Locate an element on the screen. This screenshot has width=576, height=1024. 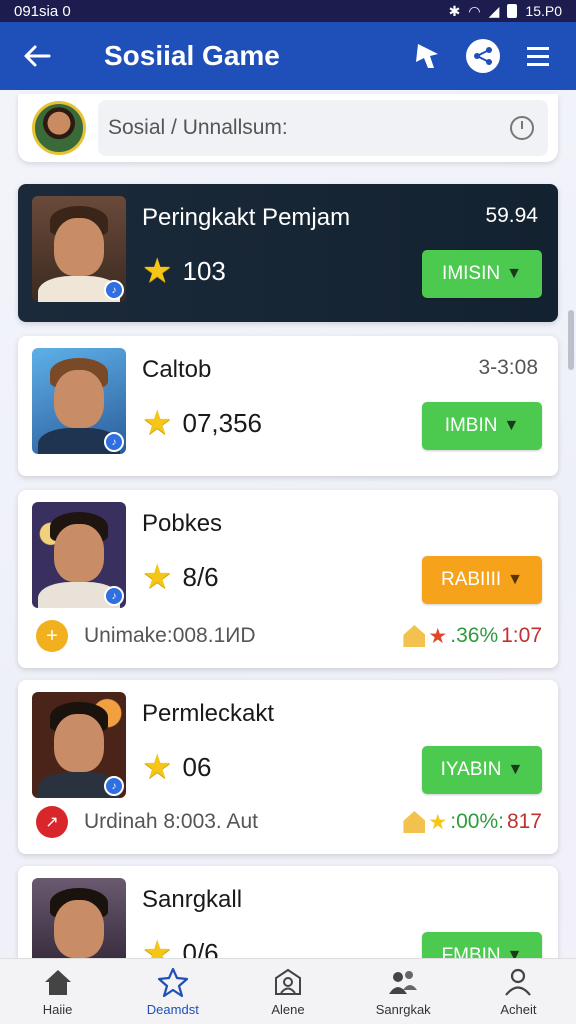
plus-coin-icon: + is located at coordinates (52, 636).